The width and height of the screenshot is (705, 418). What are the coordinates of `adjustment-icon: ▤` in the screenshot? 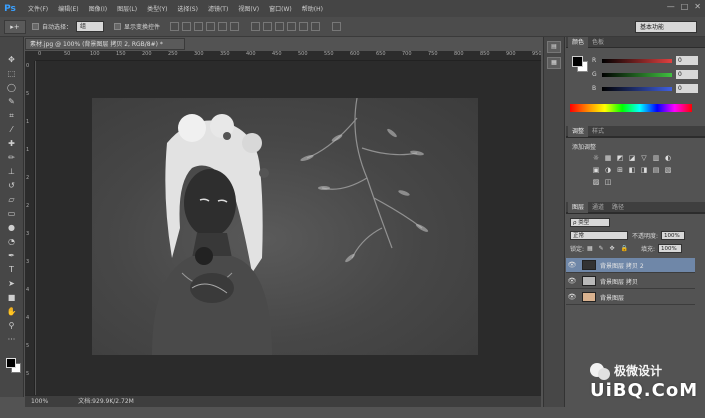 It's located at (656, 170).